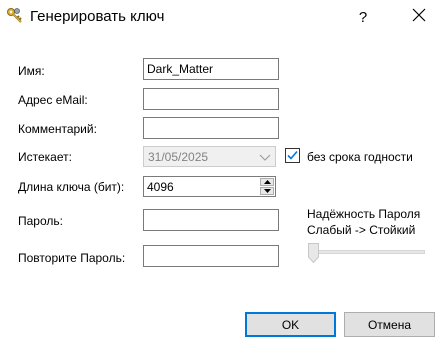  What do you see at coordinates (209, 156) in the screenshot?
I see `expires-date-picker: 31/05/2025` at bounding box center [209, 156].